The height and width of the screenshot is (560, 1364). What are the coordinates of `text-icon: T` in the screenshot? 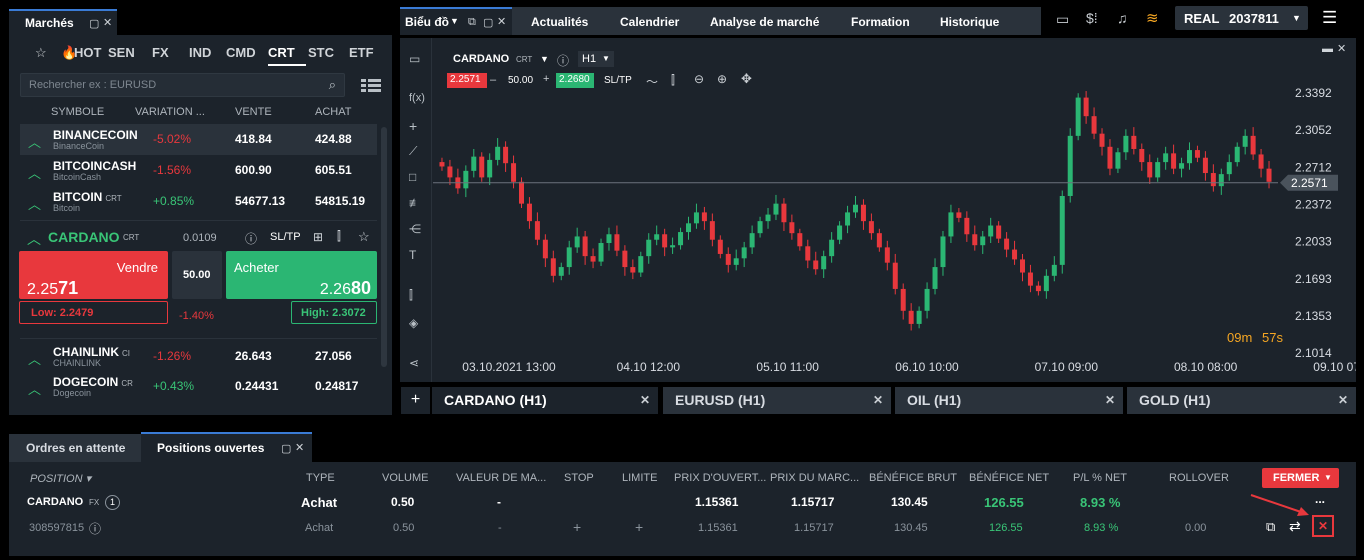 It's located at (412, 255).